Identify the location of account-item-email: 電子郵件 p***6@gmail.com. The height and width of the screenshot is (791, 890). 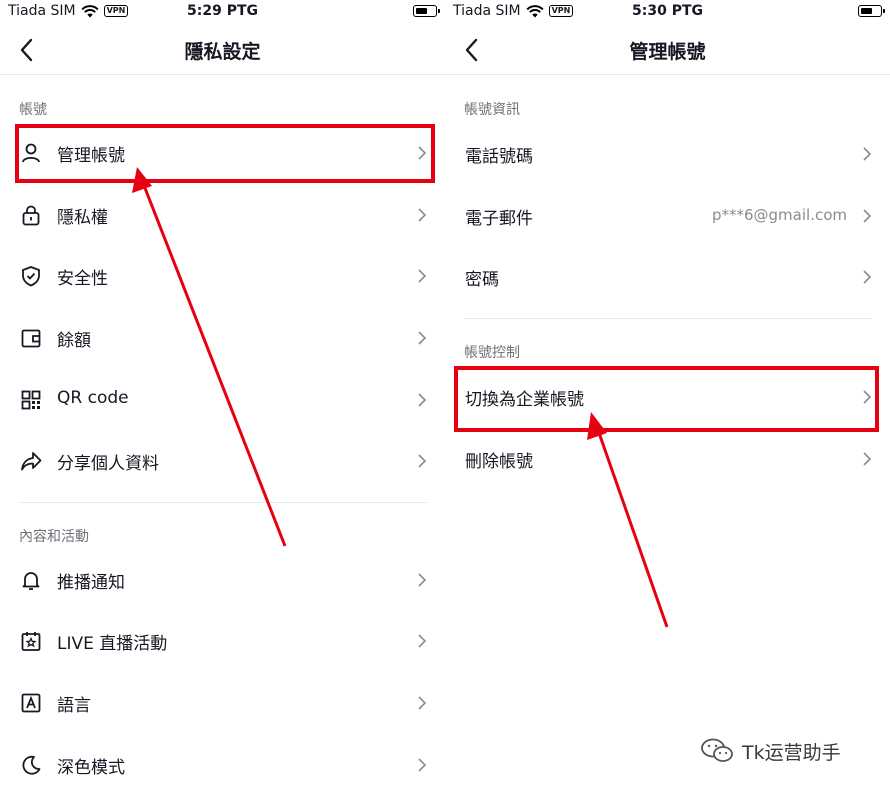
(667, 217).